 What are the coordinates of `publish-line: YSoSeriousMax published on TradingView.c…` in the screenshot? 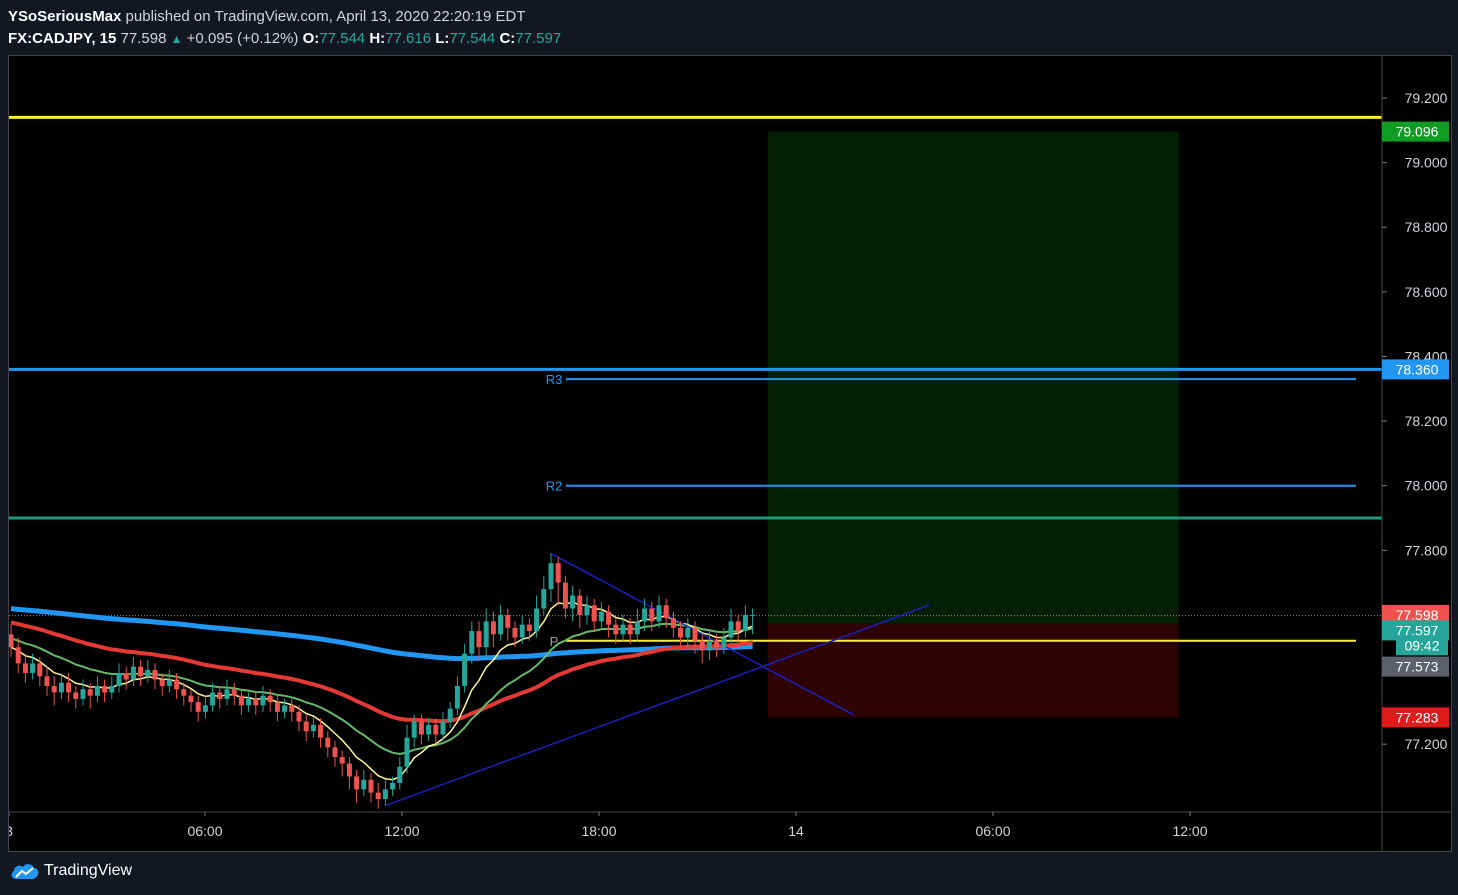 It's located at (284, 17).